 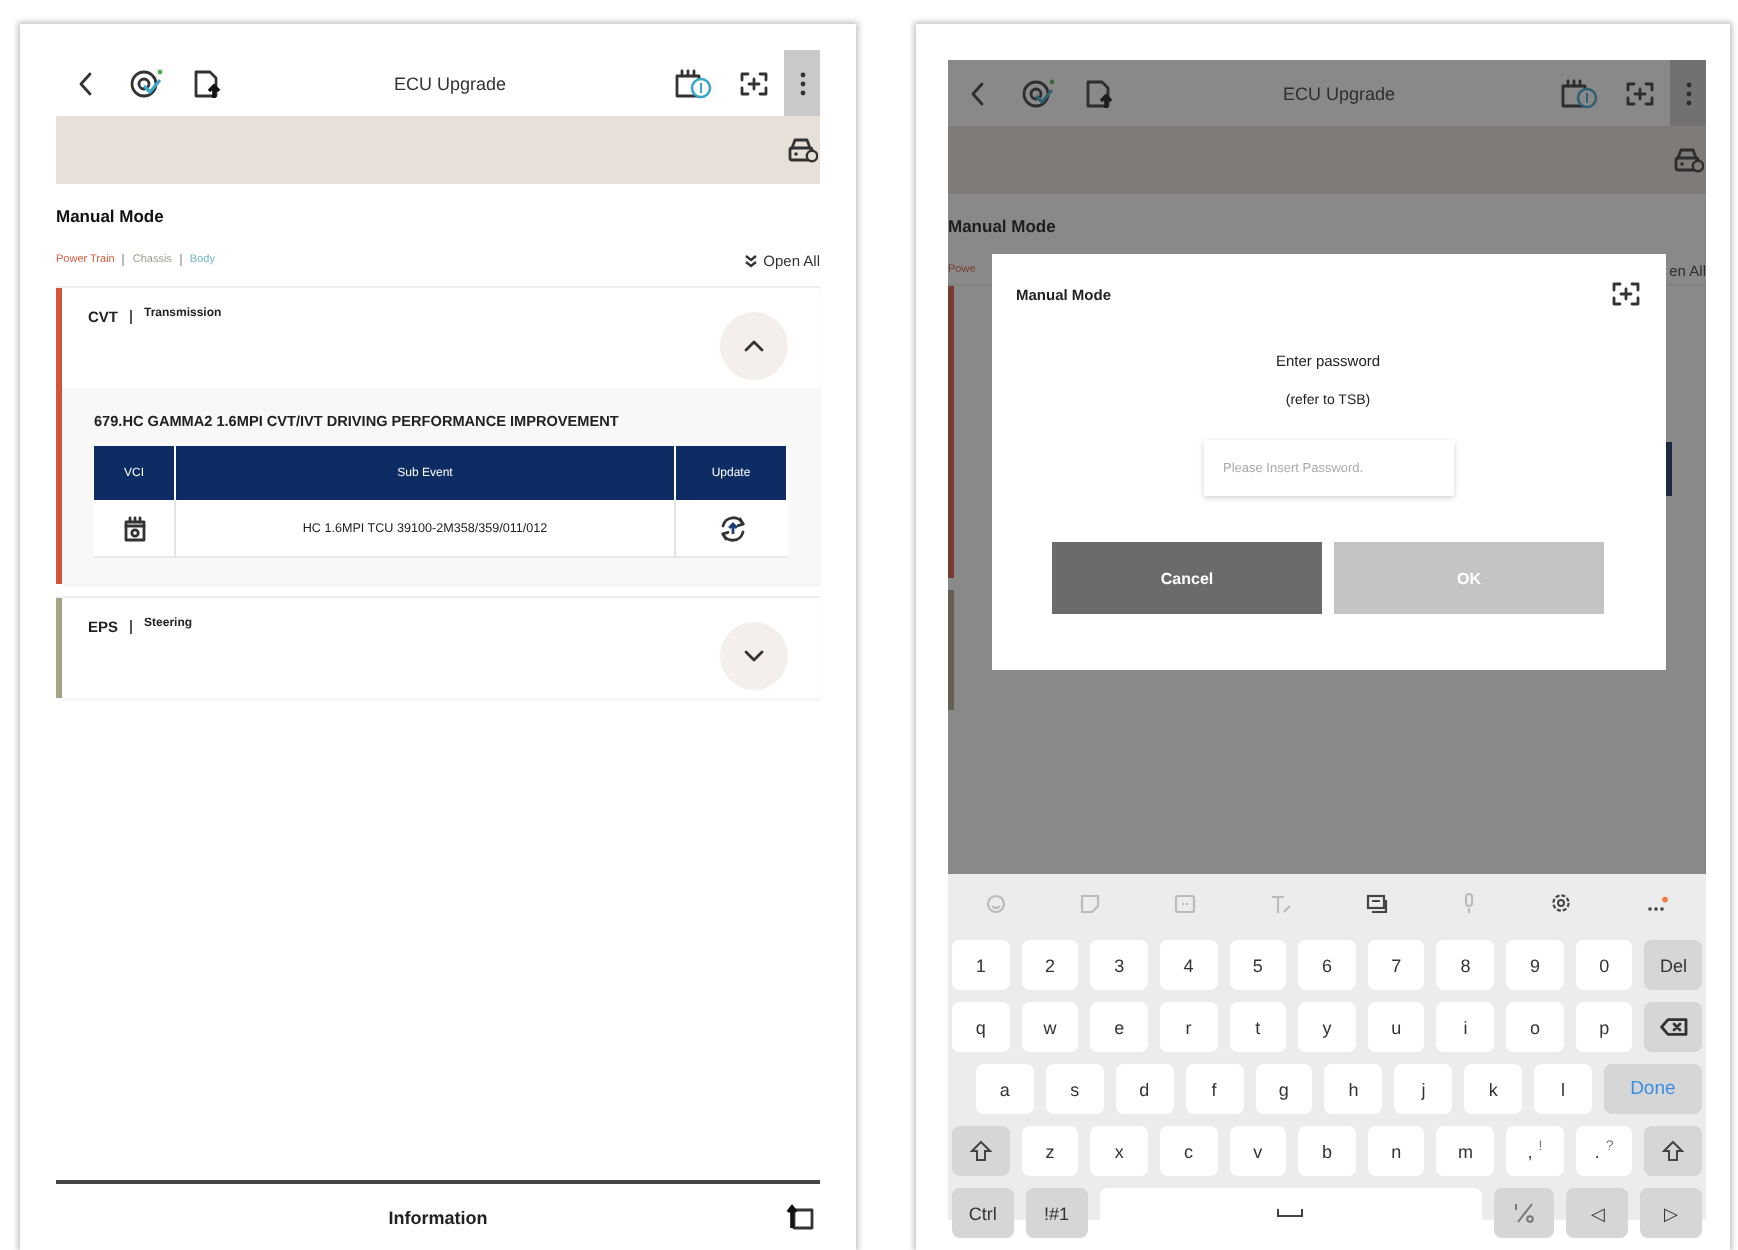 I want to click on update-icon, so click(x=732, y=528).